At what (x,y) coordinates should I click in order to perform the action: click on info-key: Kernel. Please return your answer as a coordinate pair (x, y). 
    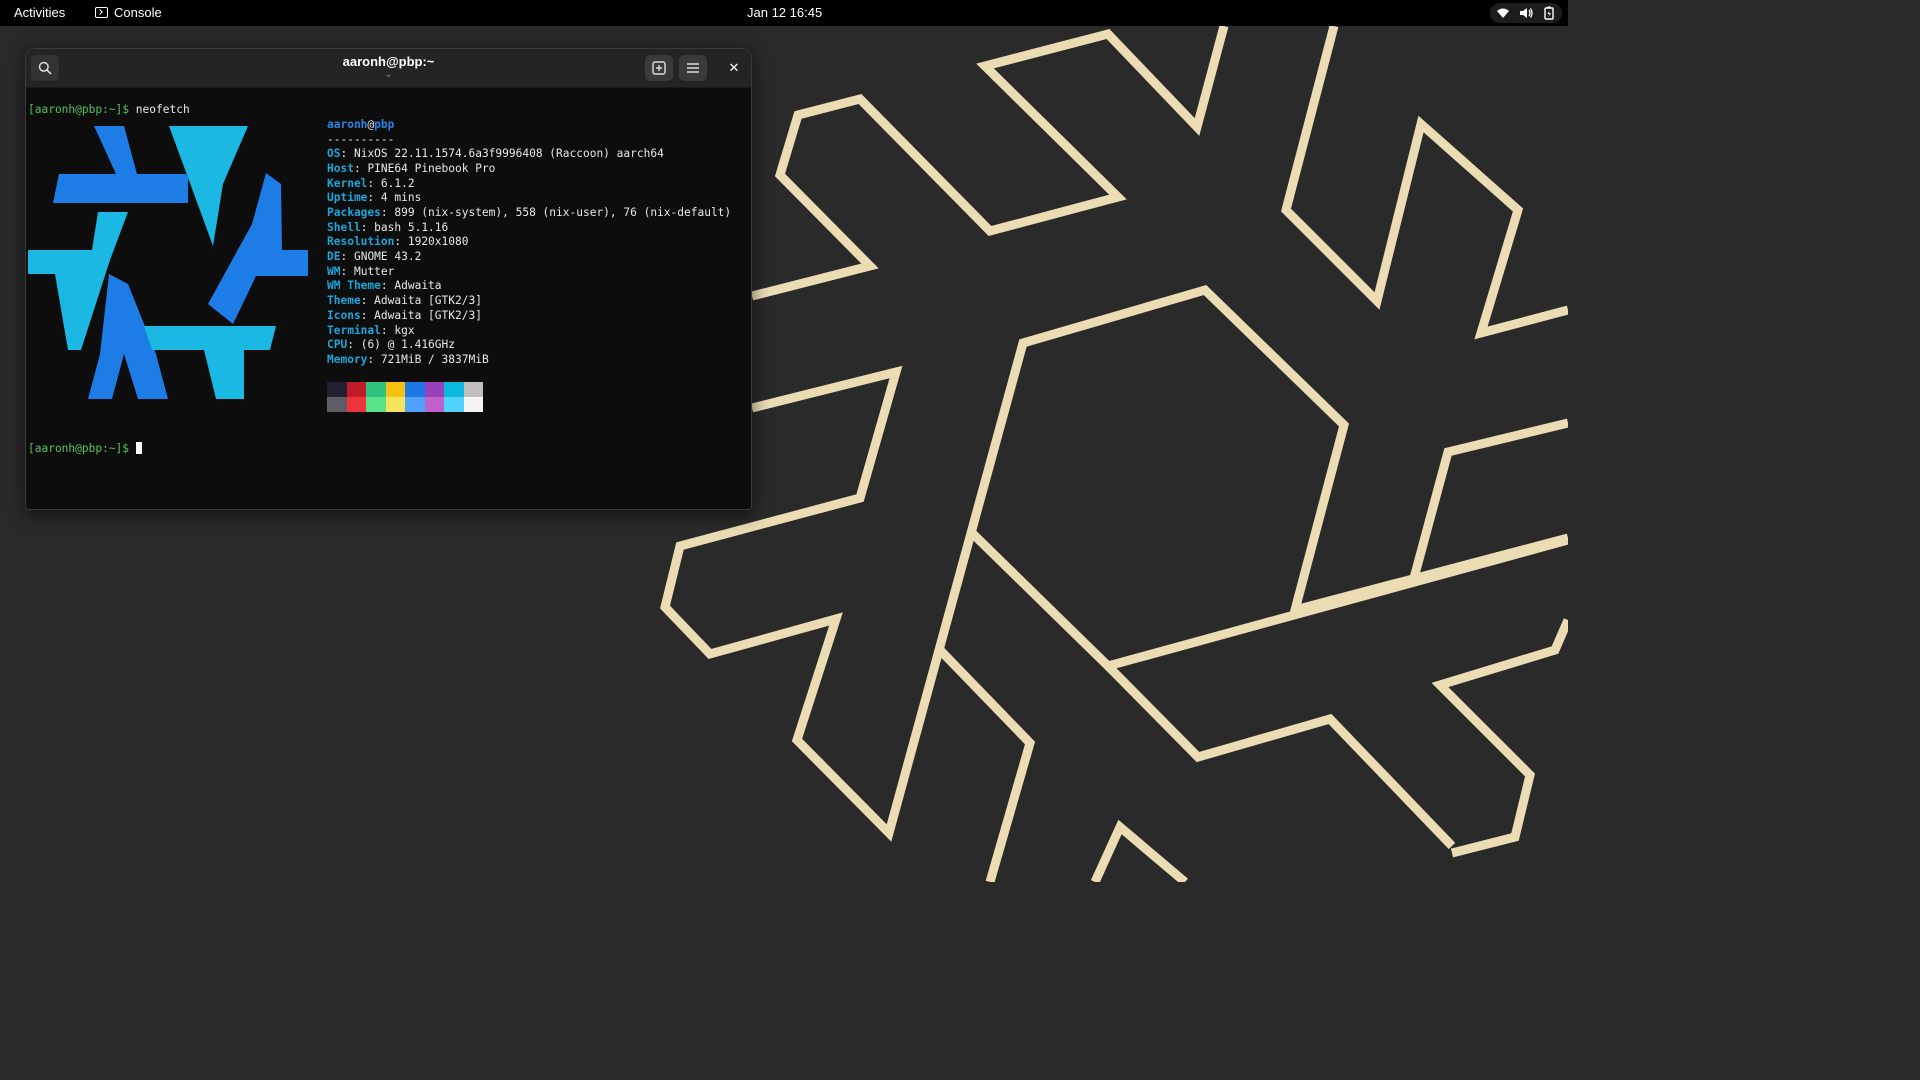
    Looking at the image, I should click on (347, 183).